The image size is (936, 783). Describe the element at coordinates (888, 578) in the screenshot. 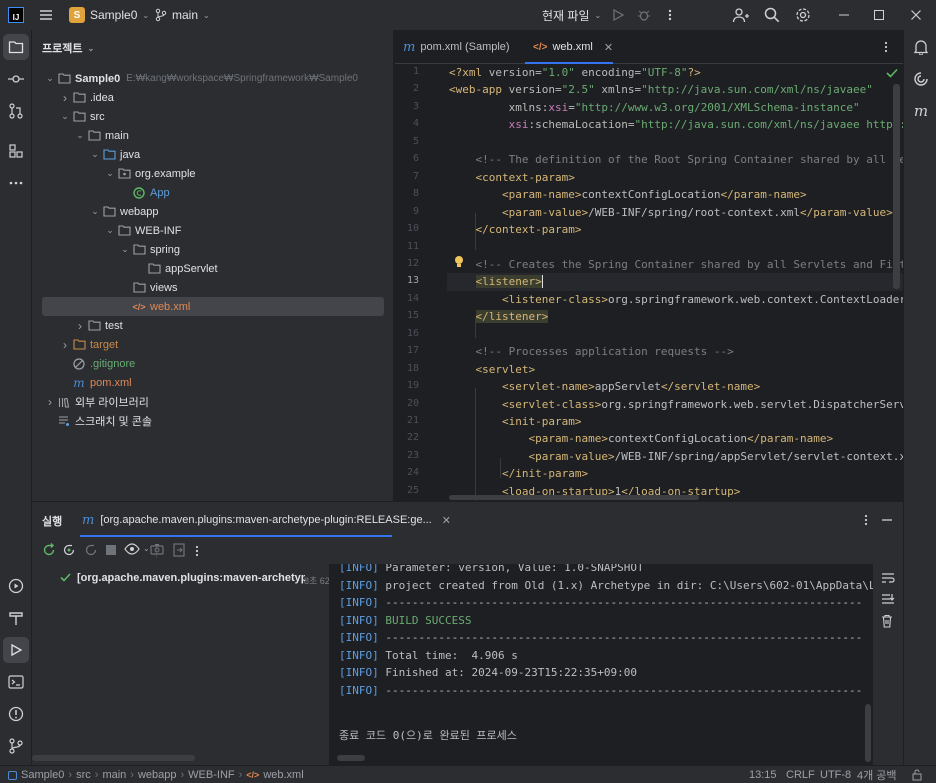

I see `soft-wrap-icon` at that location.